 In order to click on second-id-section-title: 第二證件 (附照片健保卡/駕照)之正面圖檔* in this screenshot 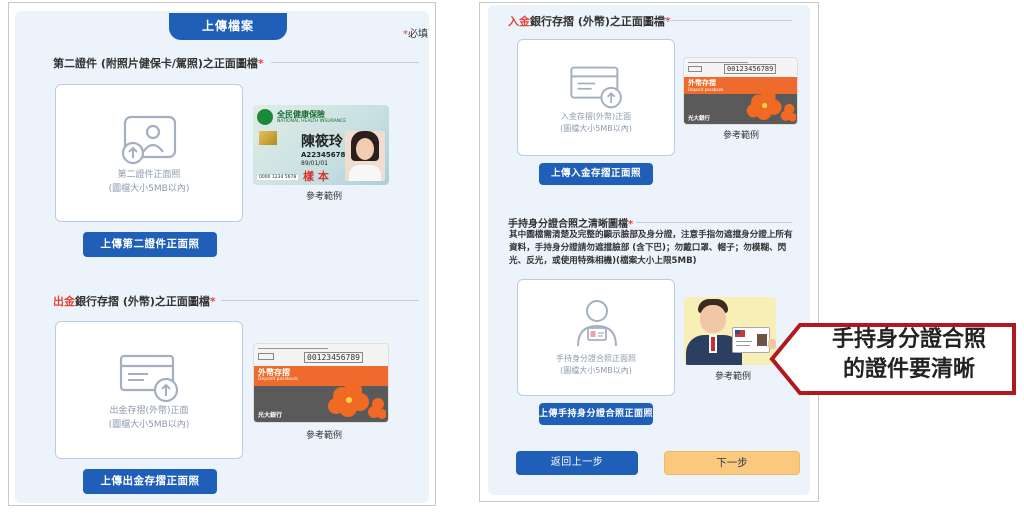, I will do `click(158, 63)`.